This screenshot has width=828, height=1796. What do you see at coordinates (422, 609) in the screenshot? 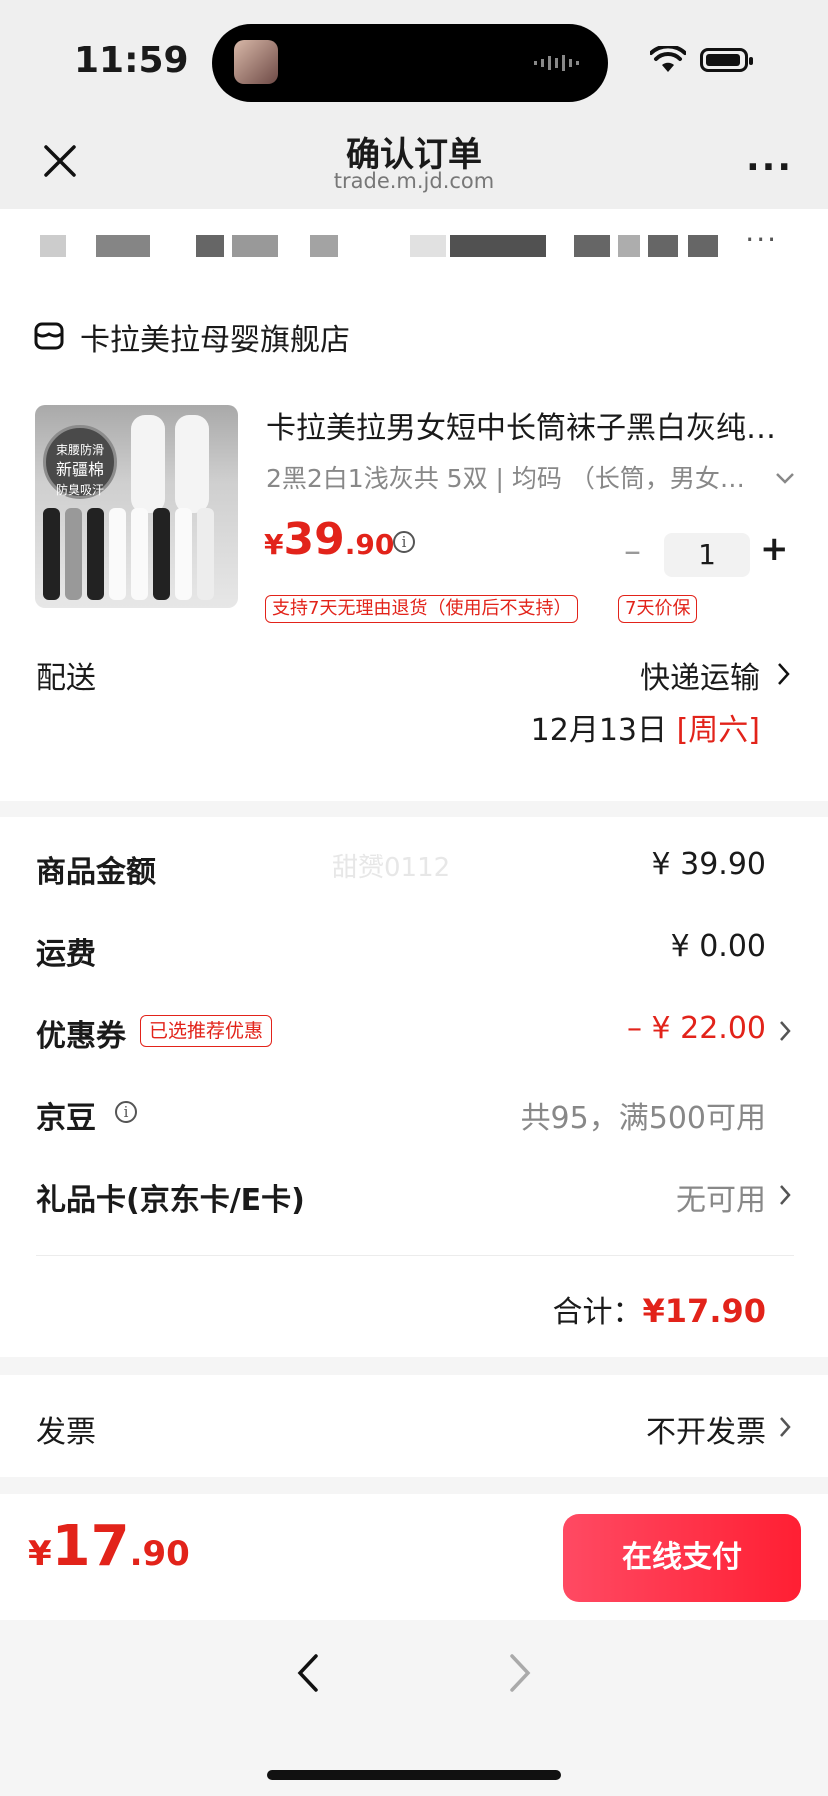
I see `return-policy-tag: 支持7天无理由退货（使用后不支持）` at bounding box center [422, 609].